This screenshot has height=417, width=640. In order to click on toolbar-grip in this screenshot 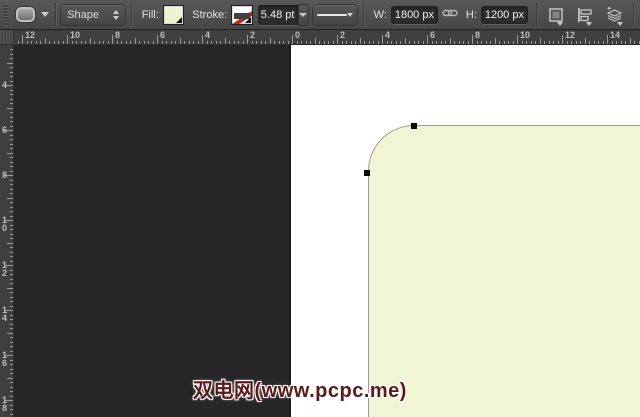, I will do `click(5, 14)`.